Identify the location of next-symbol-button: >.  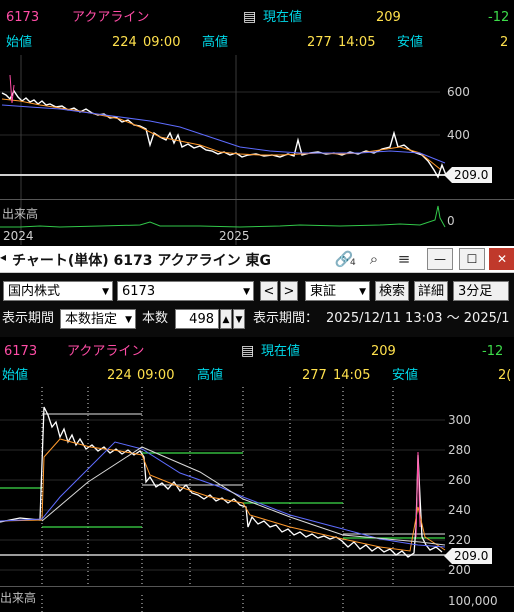
(289, 291).